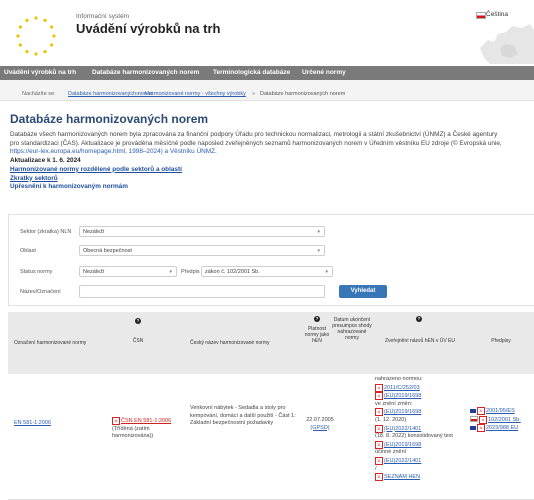 The height and width of the screenshot is (500, 534). I want to click on publication-line: /, so click(376, 468).